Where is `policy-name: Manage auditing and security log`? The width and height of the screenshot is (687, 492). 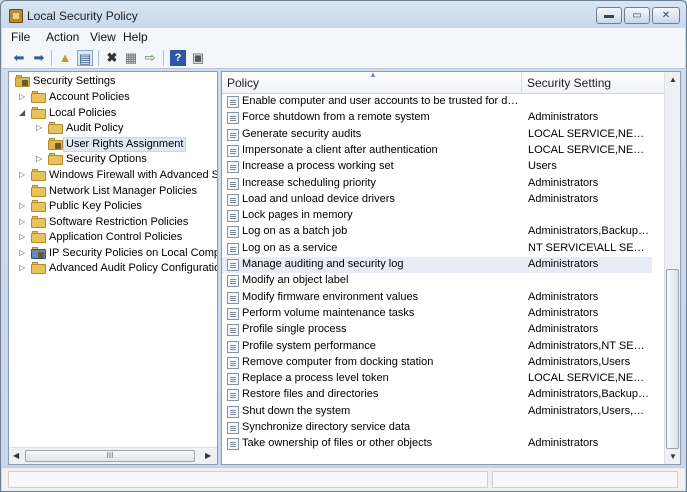 policy-name: Manage auditing and security log is located at coordinates (323, 264).